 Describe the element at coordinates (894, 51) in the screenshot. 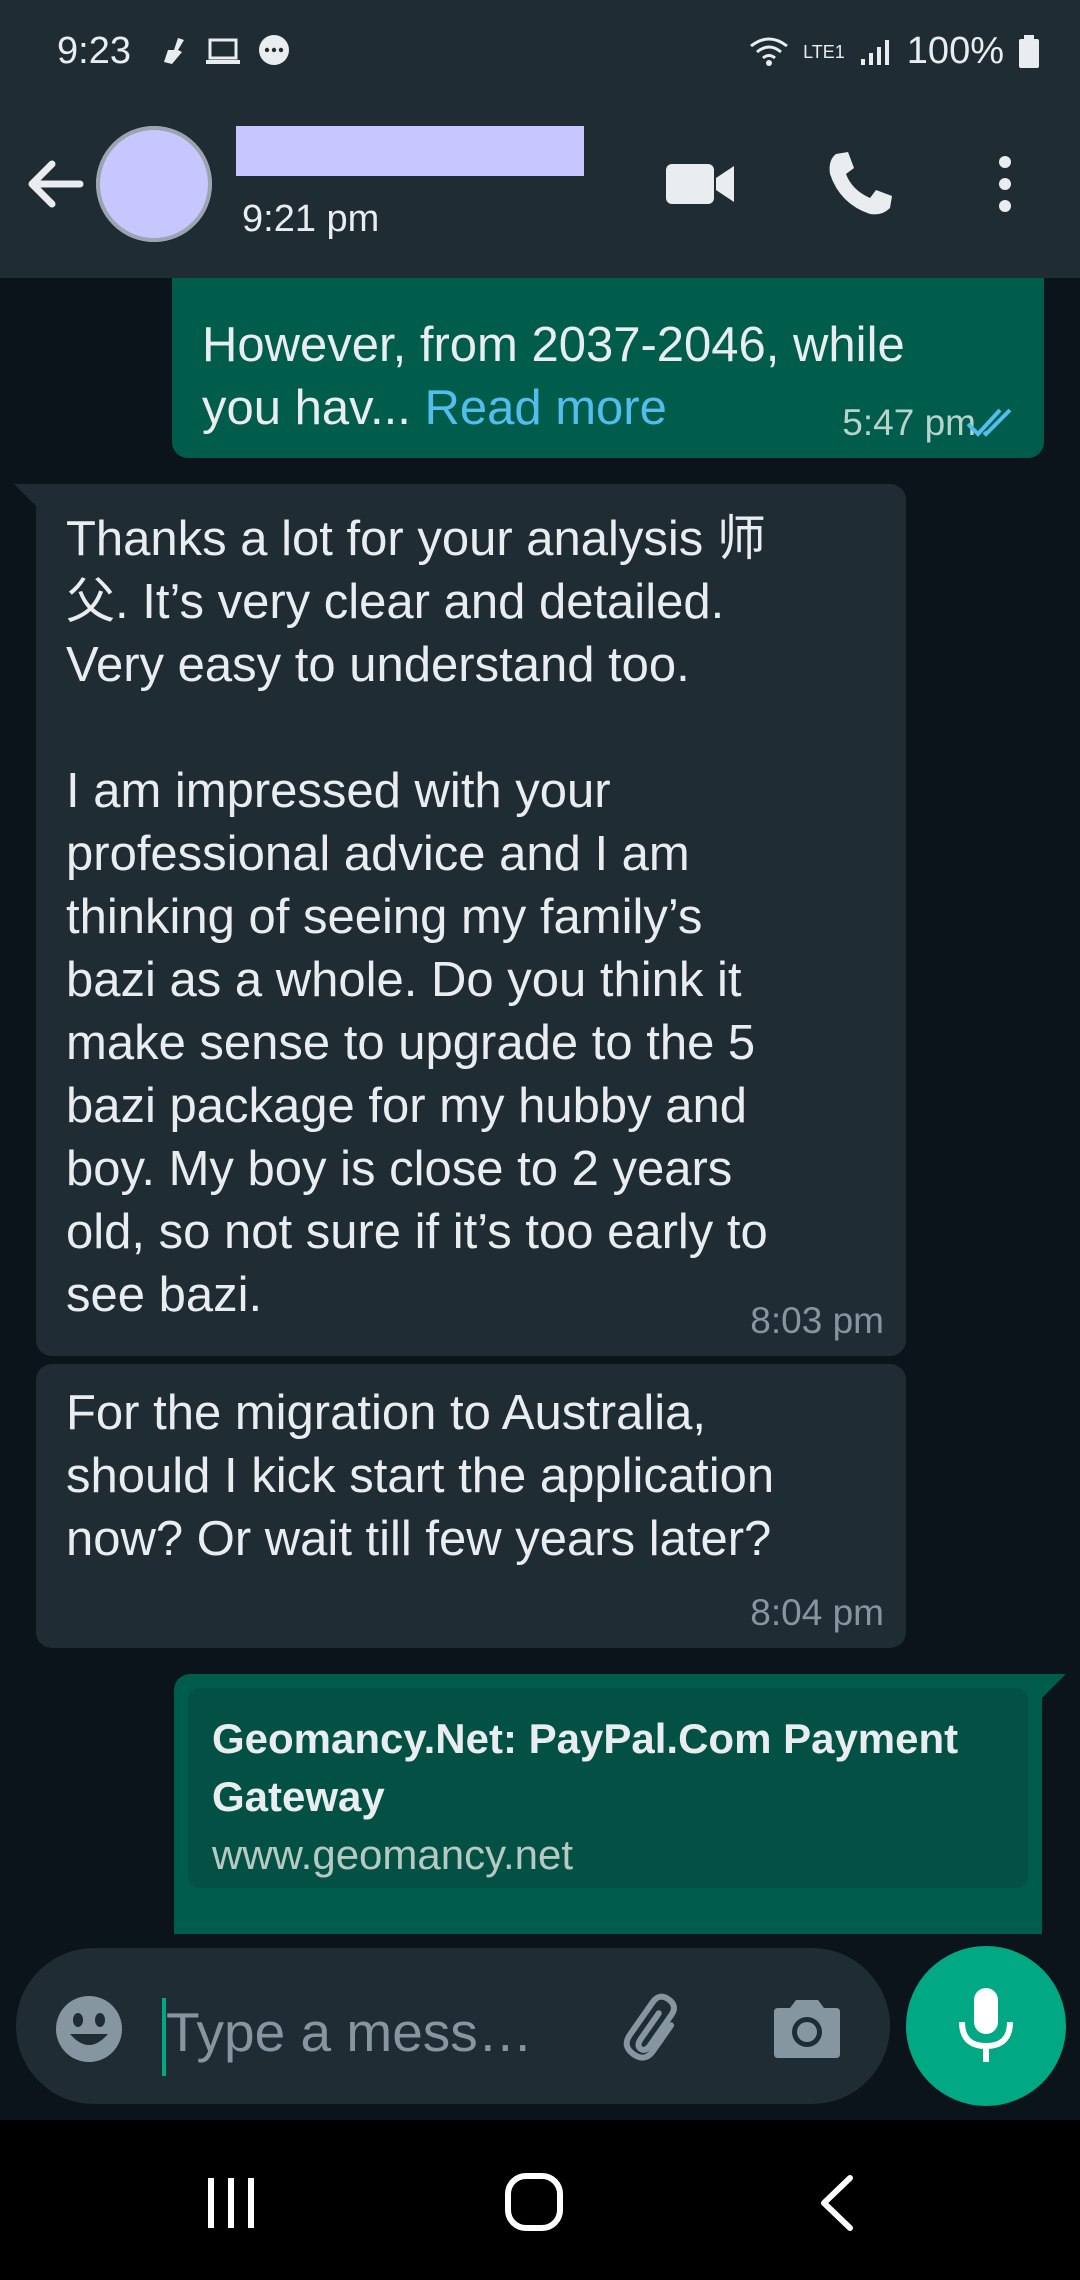

I see `status-right: LTE1 100%` at that location.